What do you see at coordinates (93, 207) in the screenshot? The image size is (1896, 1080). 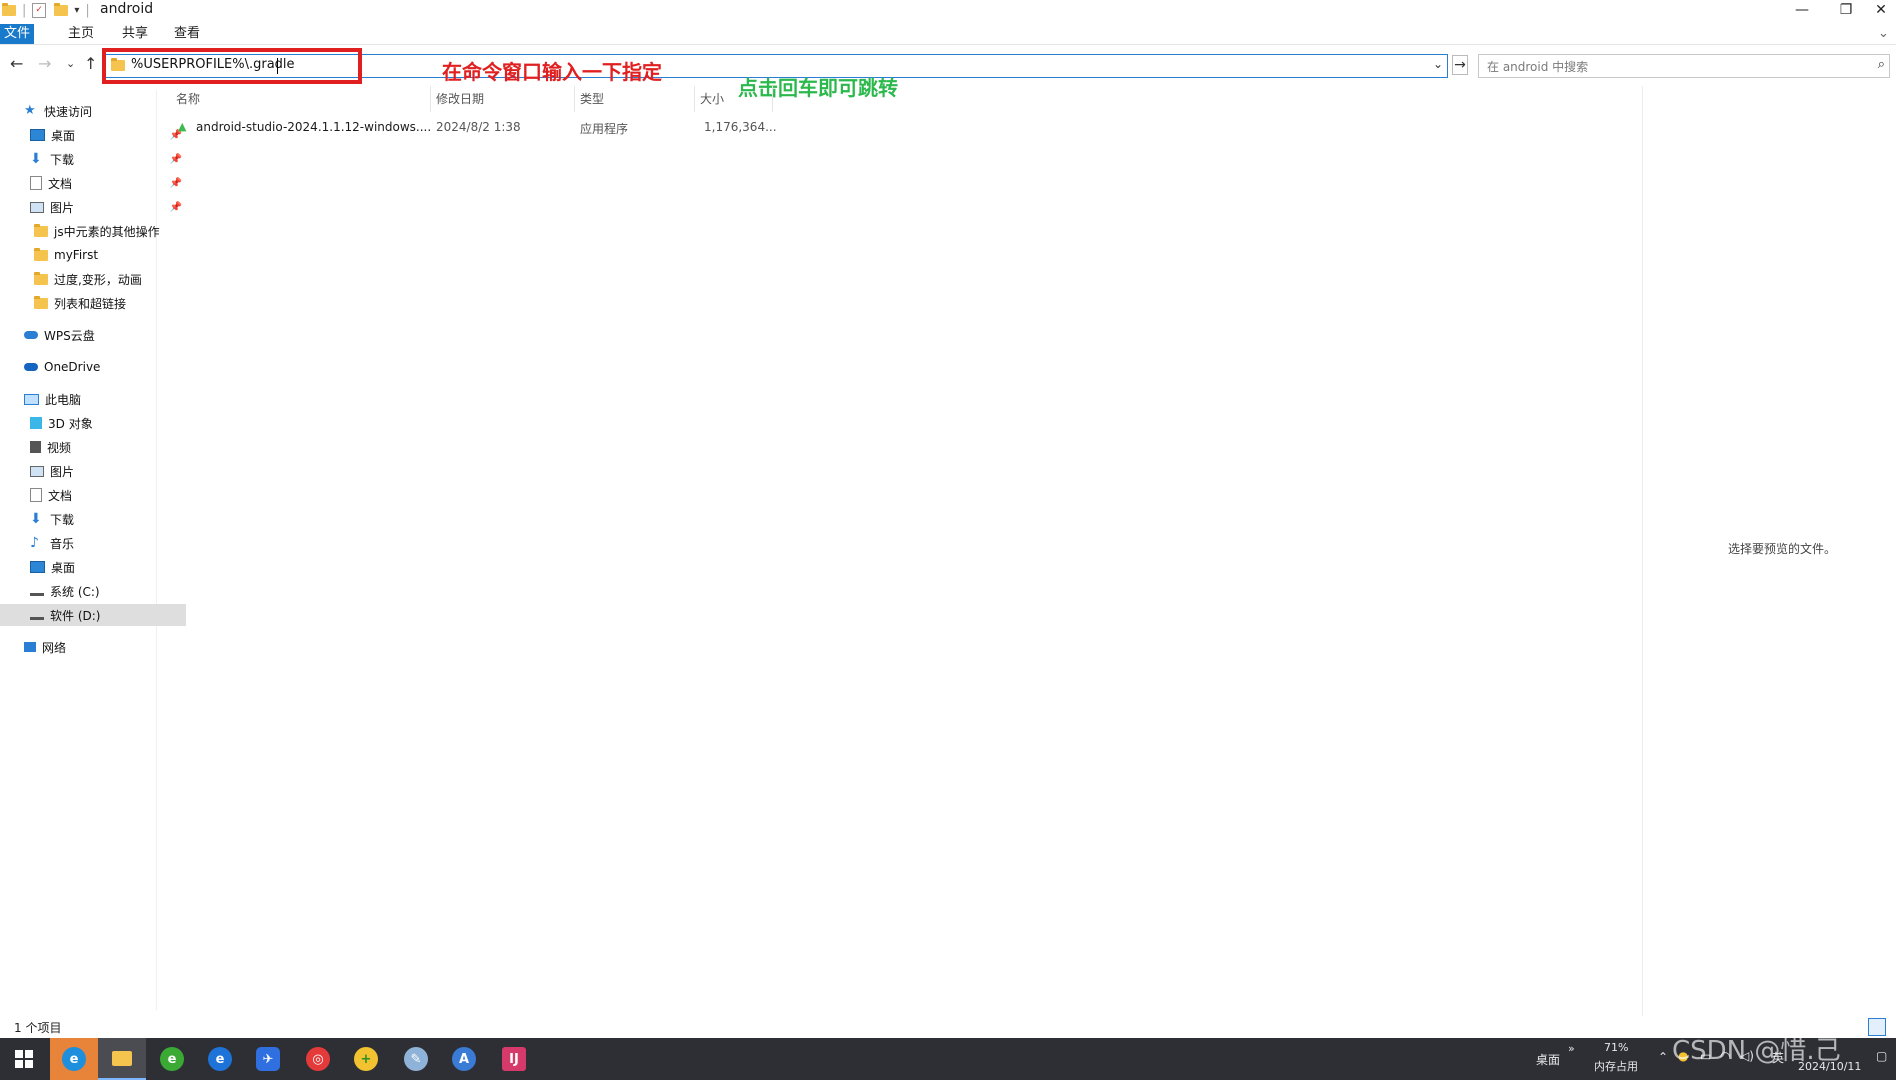 I see `sidebar-item-pictures: 图片 📌` at bounding box center [93, 207].